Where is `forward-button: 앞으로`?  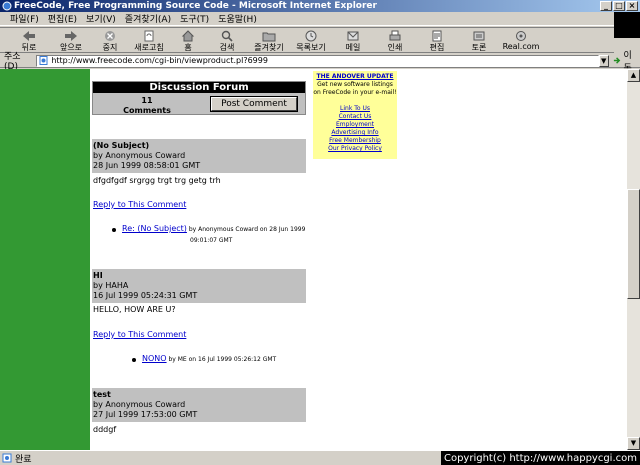
forward-button: 앞으로 is located at coordinates (71, 40).